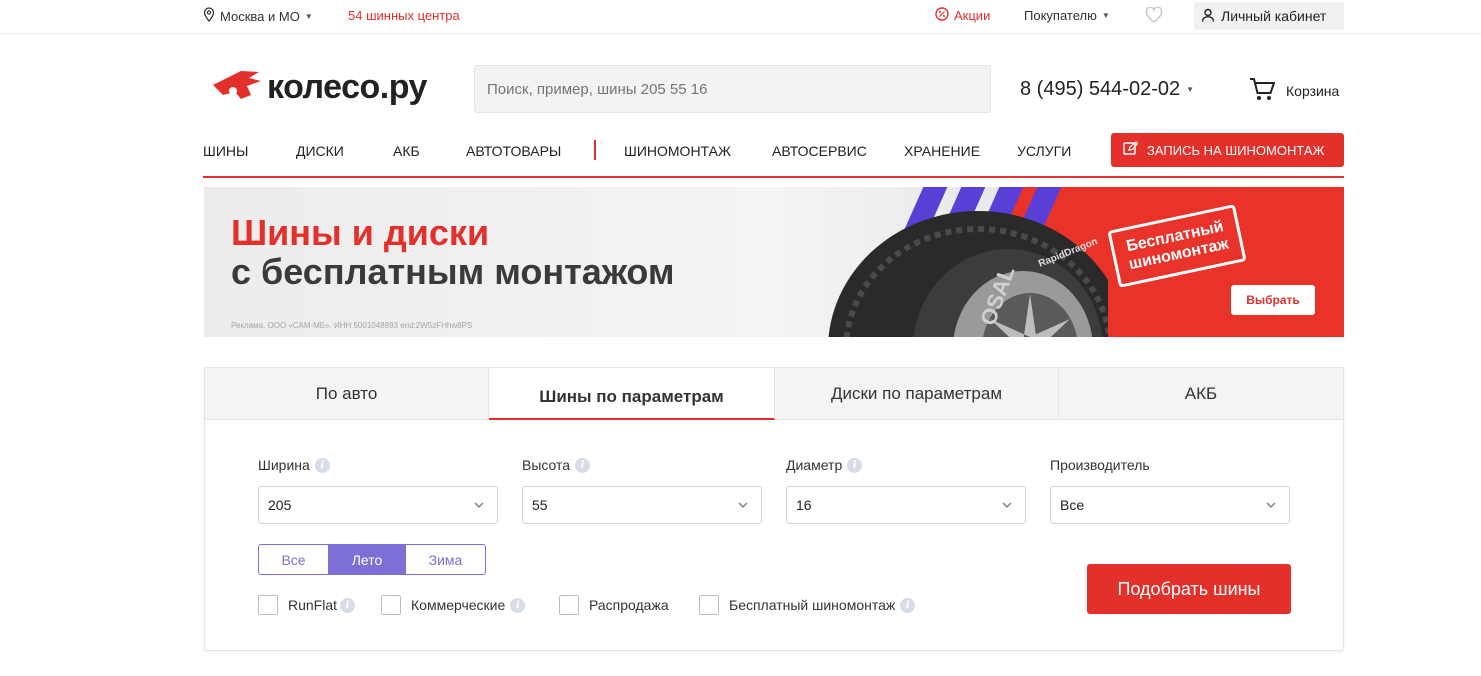  I want to click on height-select: 55, so click(642, 505).